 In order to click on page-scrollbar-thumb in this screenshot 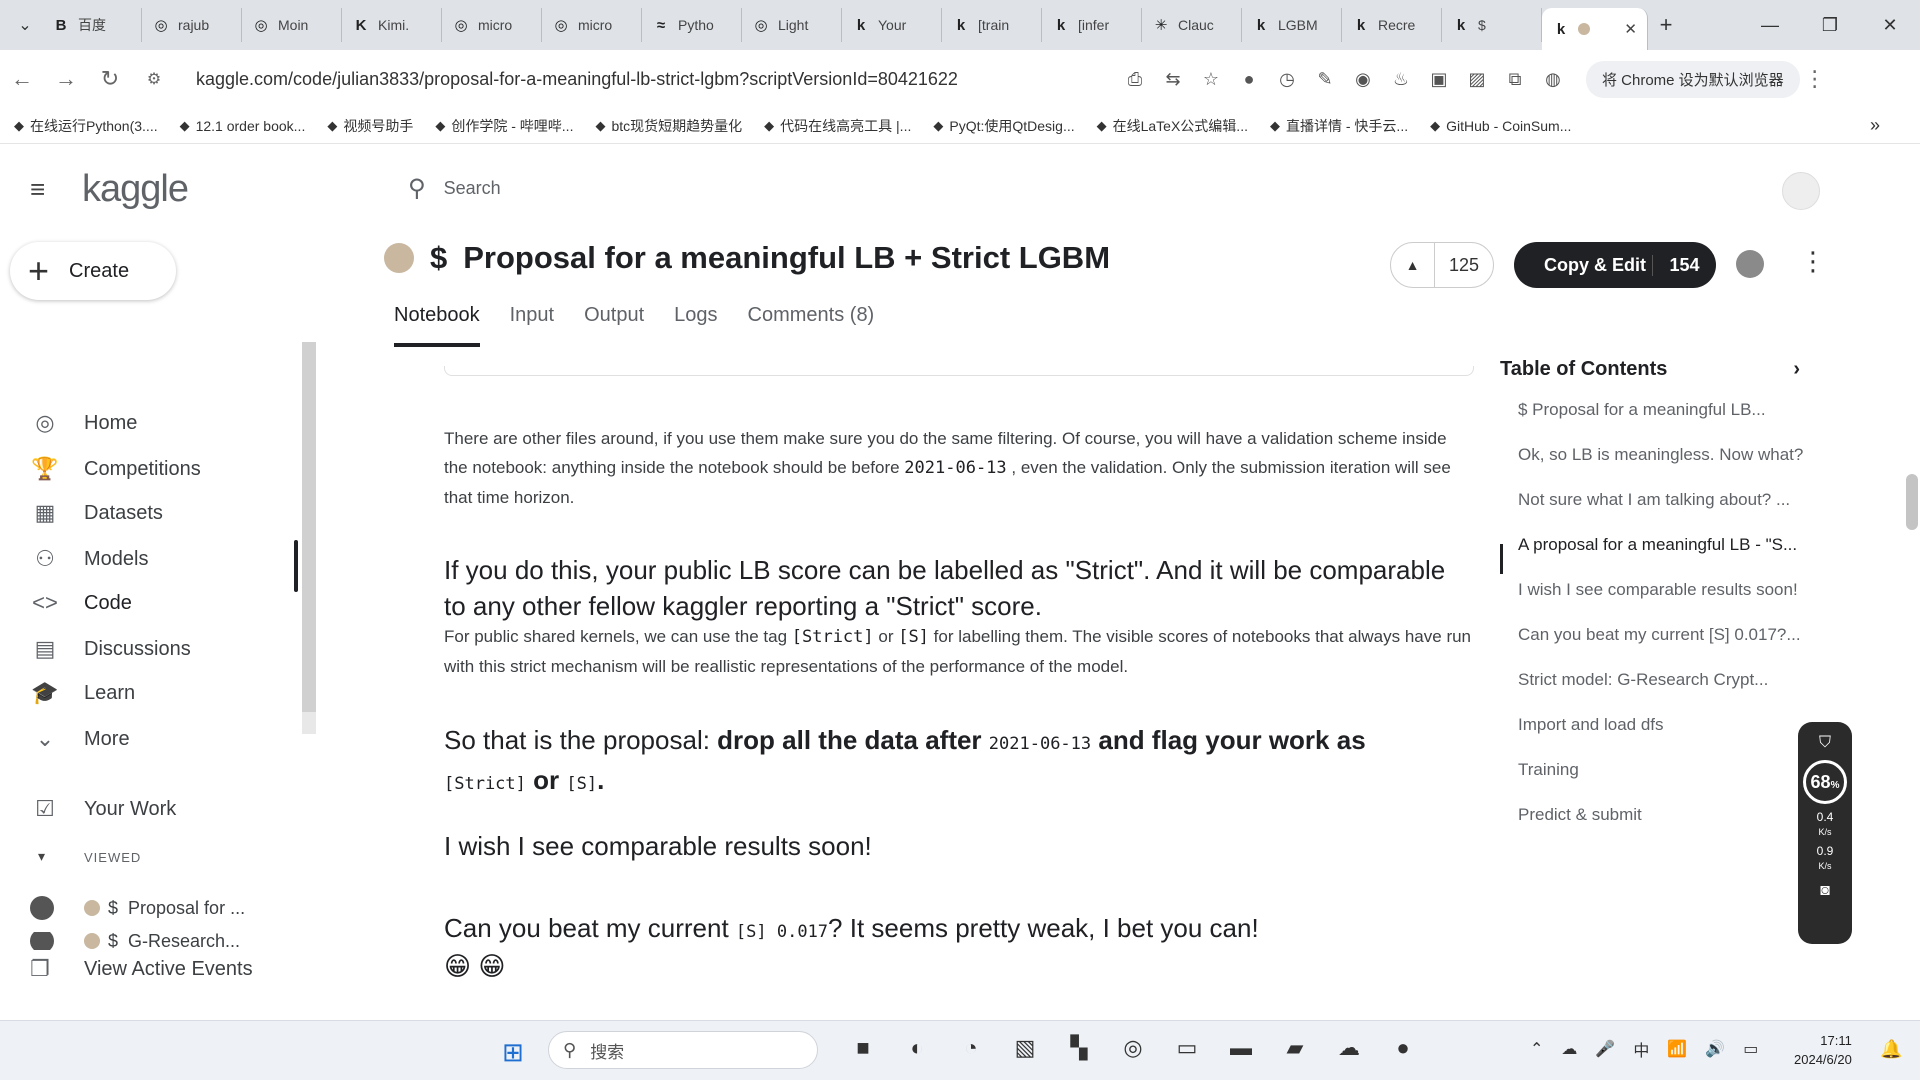, I will do `click(1912, 502)`.